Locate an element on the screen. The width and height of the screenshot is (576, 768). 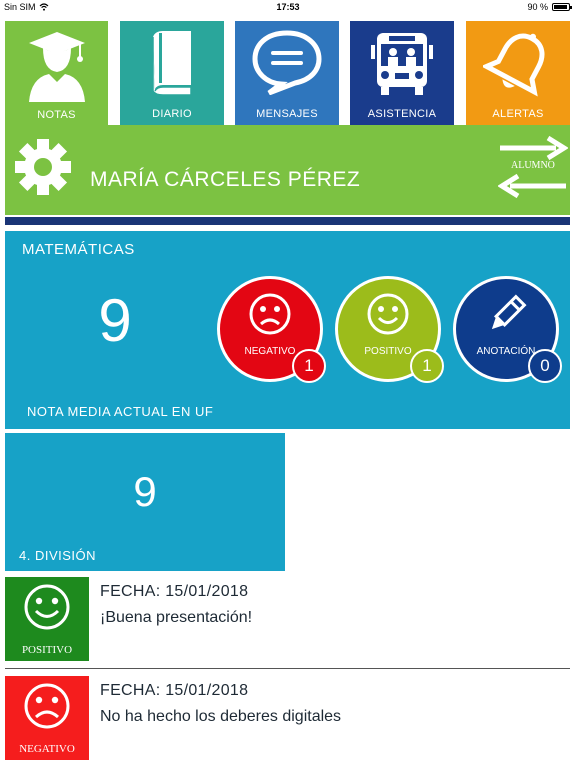
tab-mensajes: MENSAJES is located at coordinates (287, 73).